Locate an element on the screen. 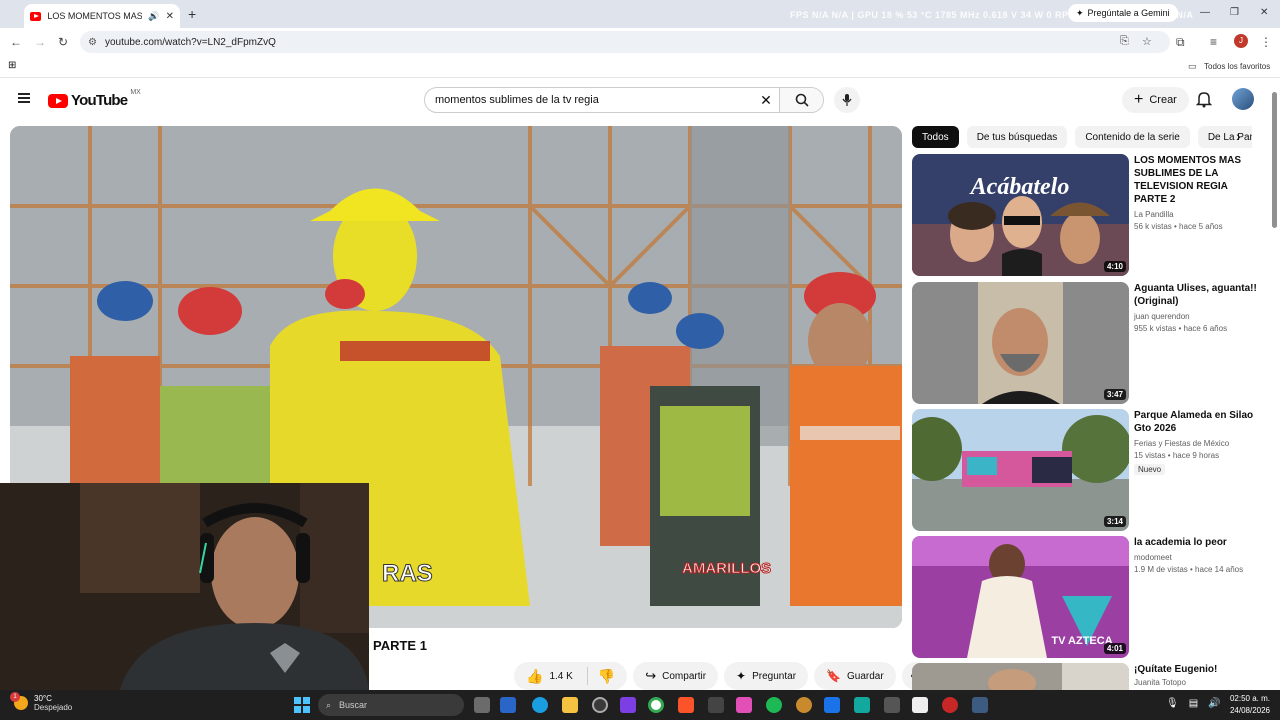 The image size is (1280, 720). gemini-button: ✦ Pregúntale a Gemini is located at coordinates (1123, 13).